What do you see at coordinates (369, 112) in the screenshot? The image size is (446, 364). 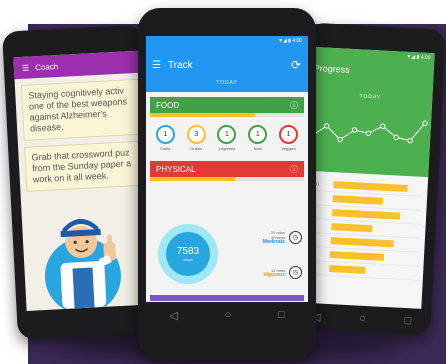 I see `progress-app-bar: ▼◢ ▮ 4:00 Progress TODAY` at bounding box center [369, 112].